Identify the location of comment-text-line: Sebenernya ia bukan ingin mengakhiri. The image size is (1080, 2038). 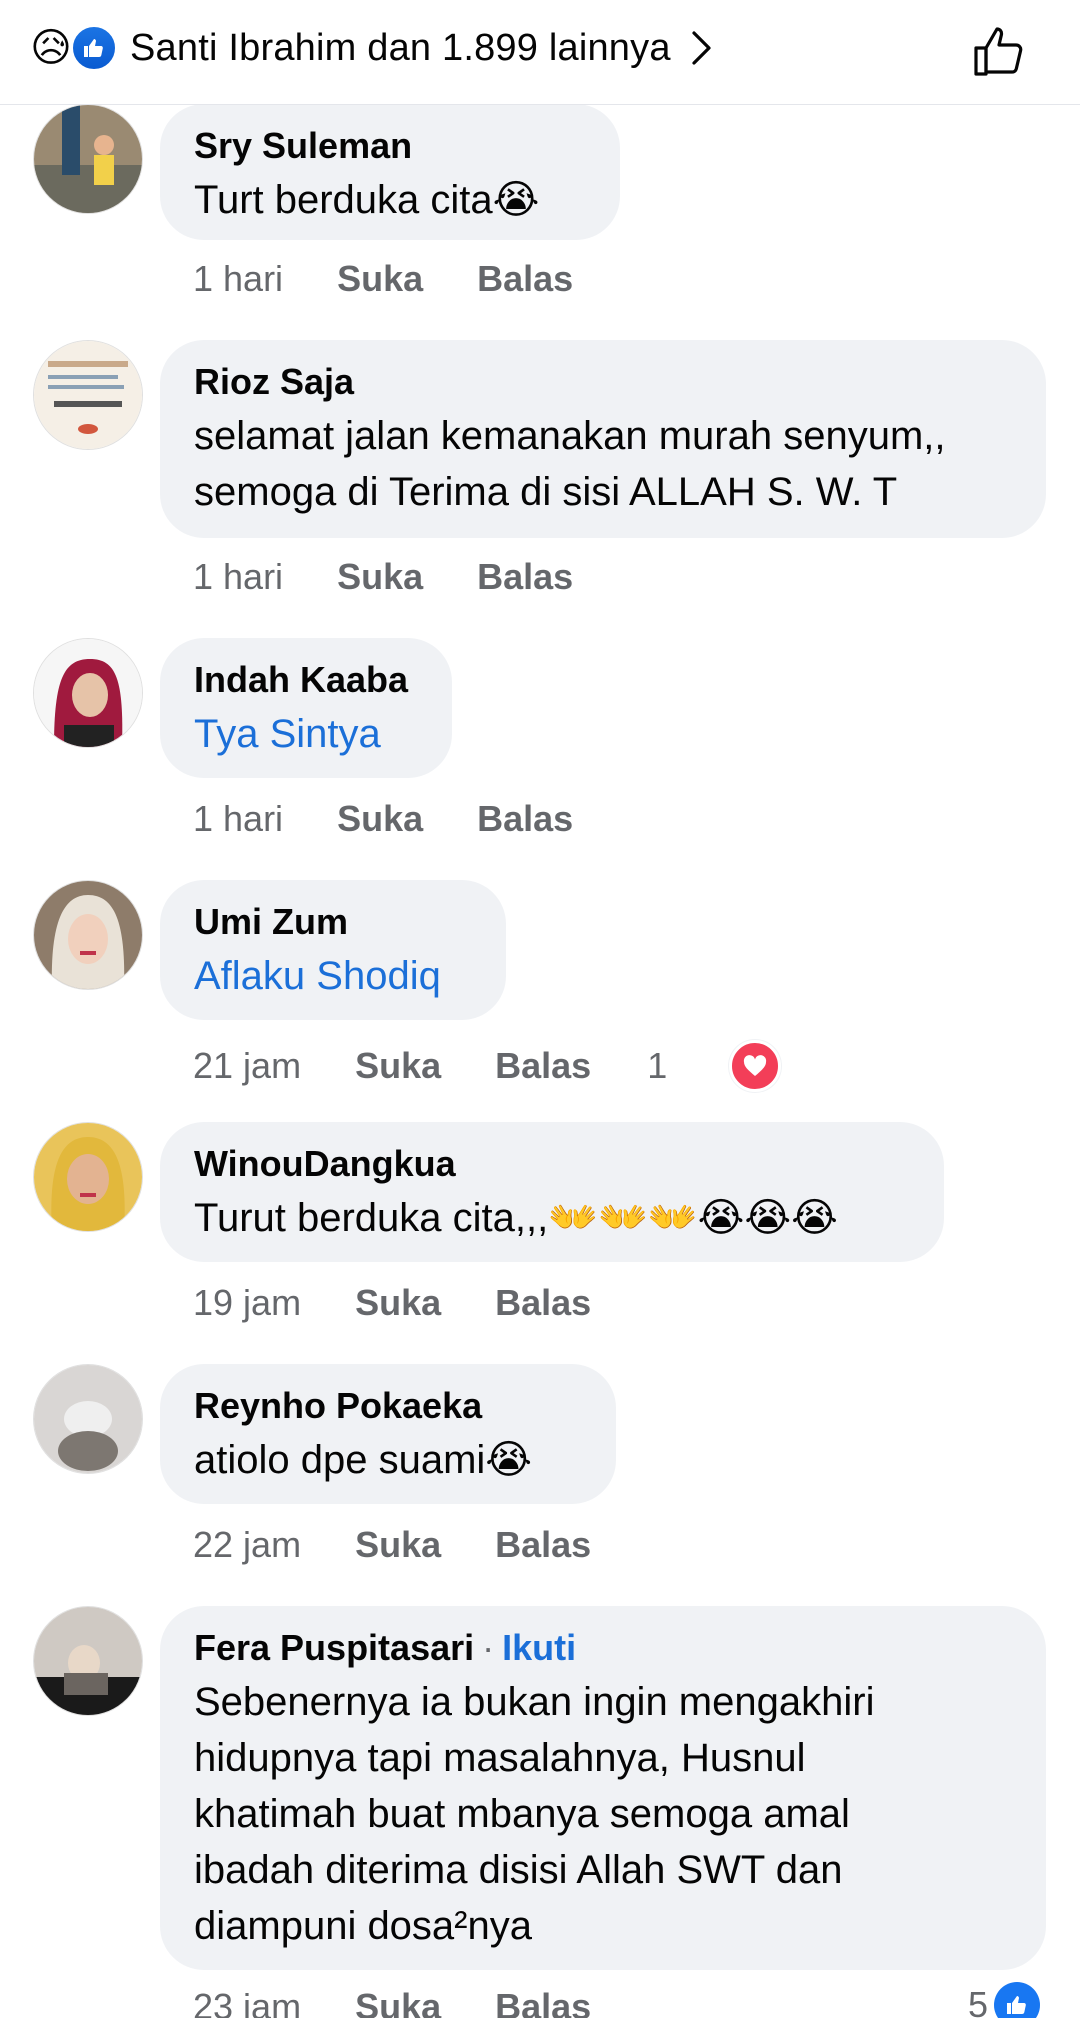
(534, 1702).